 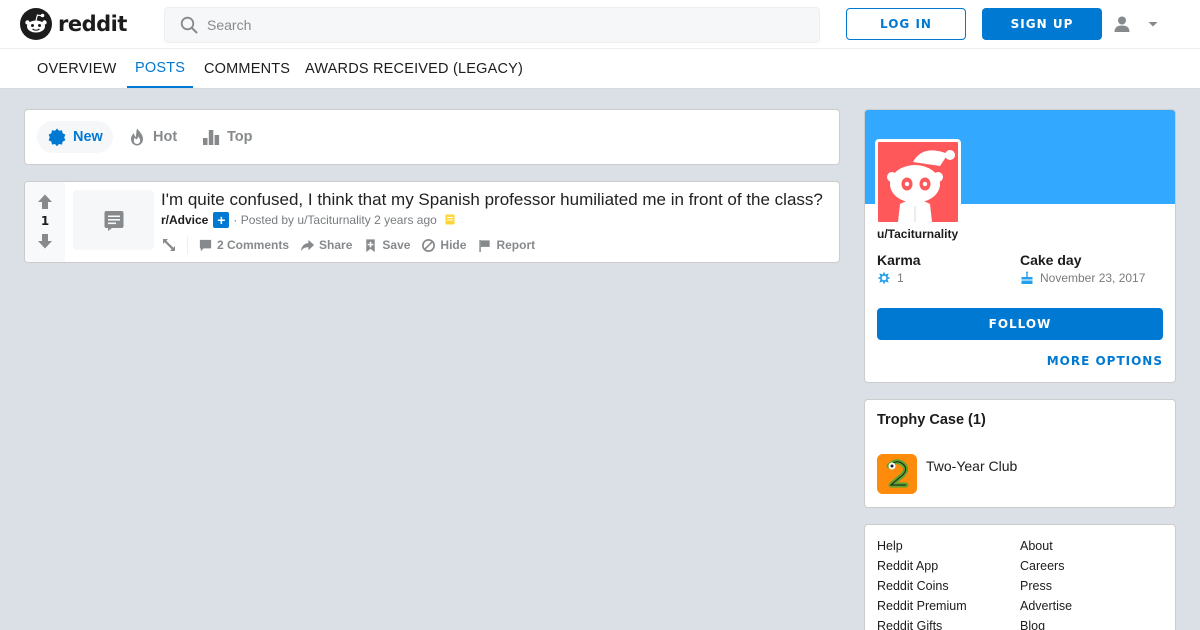 I want to click on trophy-case-title: Trophy Case (1), so click(x=931, y=420).